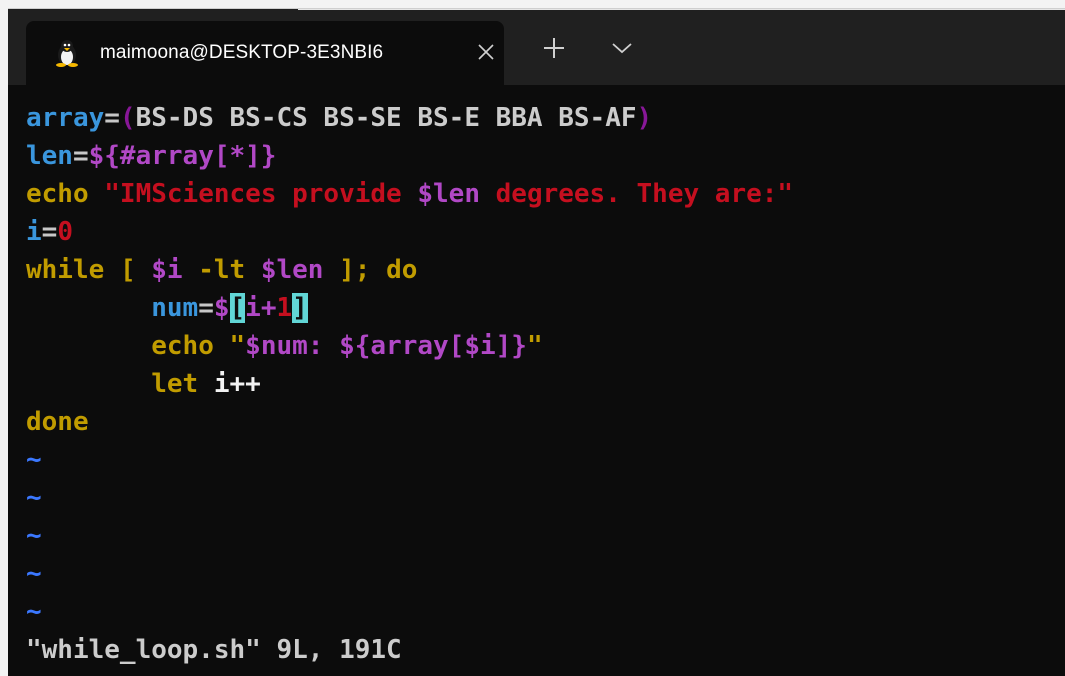  What do you see at coordinates (636, 194) in the screenshot?
I see `token: degrees. They are:"` at bounding box center [636, 194].